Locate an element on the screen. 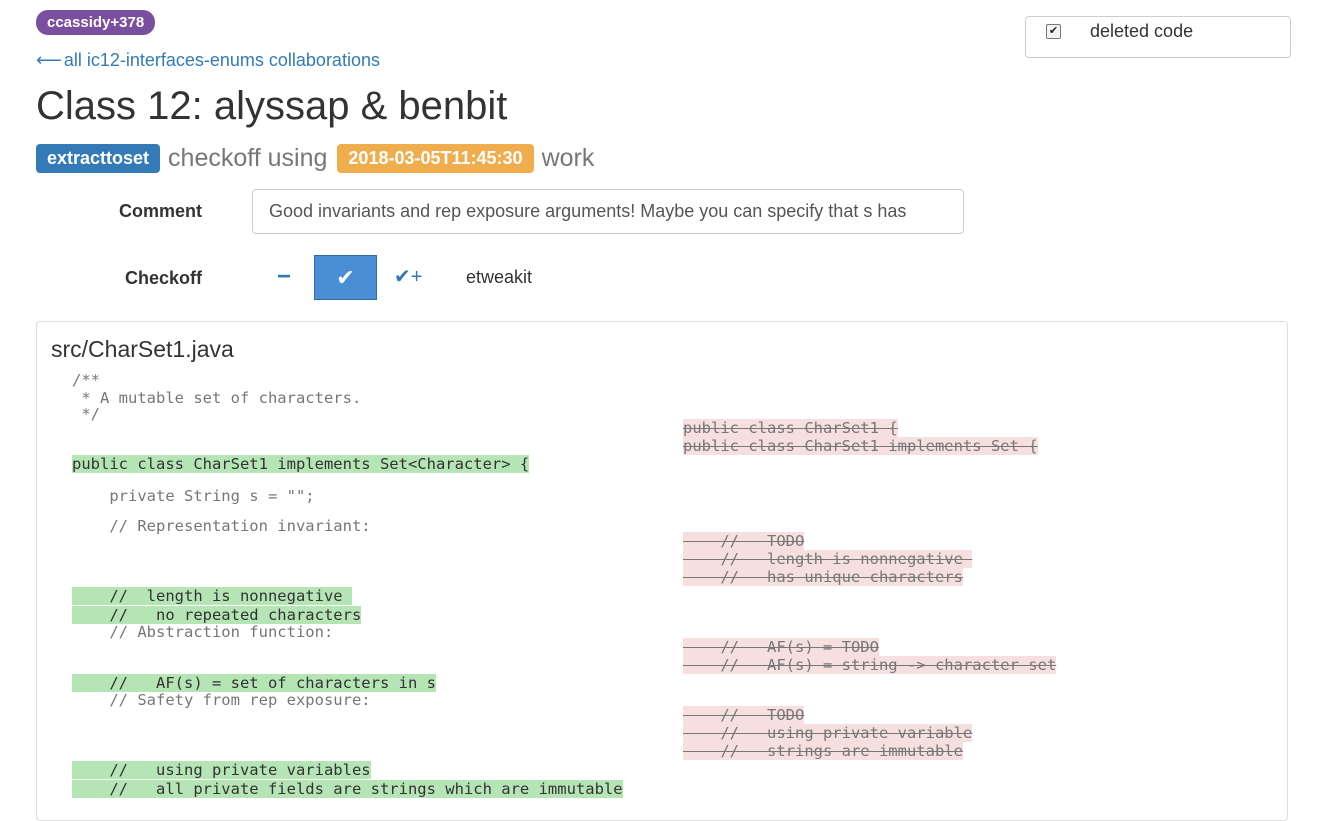  file-path: src/CharSet1.java is located at coordinates (142, 349).